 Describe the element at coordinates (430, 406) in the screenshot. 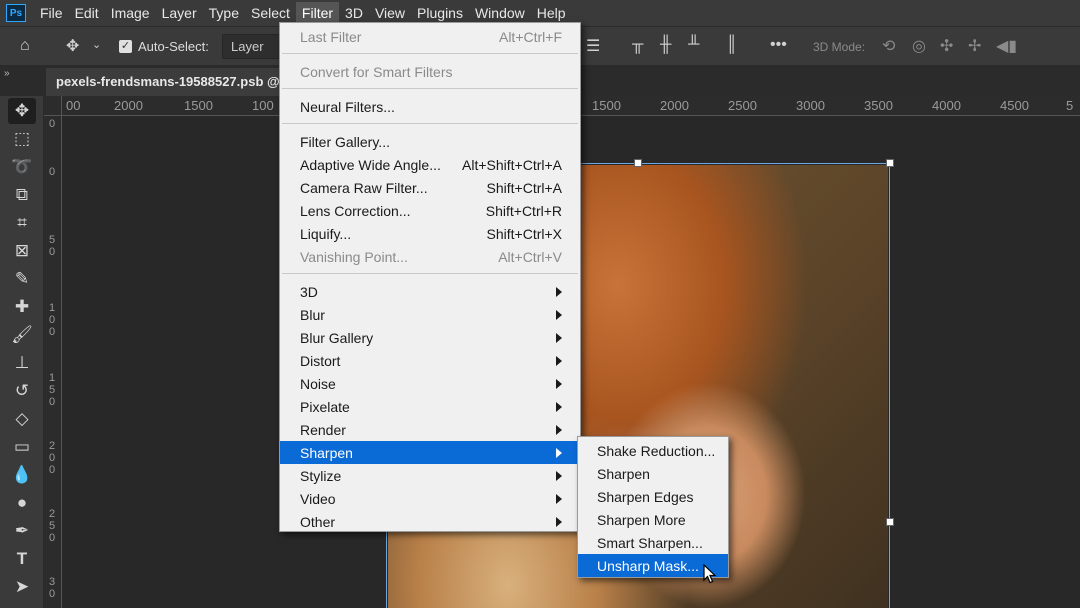

I see `menu-item-pixelate: Pixelate` at that location.